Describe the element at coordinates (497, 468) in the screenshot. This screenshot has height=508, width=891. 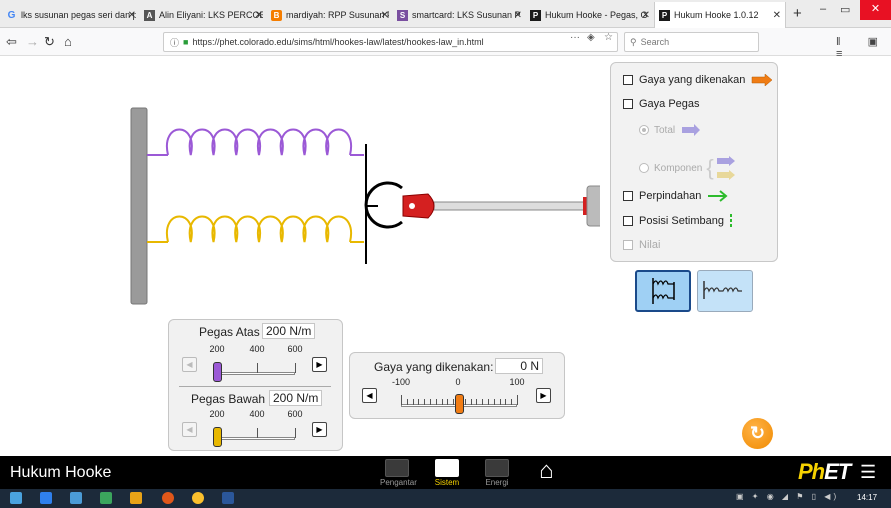
I see `energy-screen-icon` at that location.